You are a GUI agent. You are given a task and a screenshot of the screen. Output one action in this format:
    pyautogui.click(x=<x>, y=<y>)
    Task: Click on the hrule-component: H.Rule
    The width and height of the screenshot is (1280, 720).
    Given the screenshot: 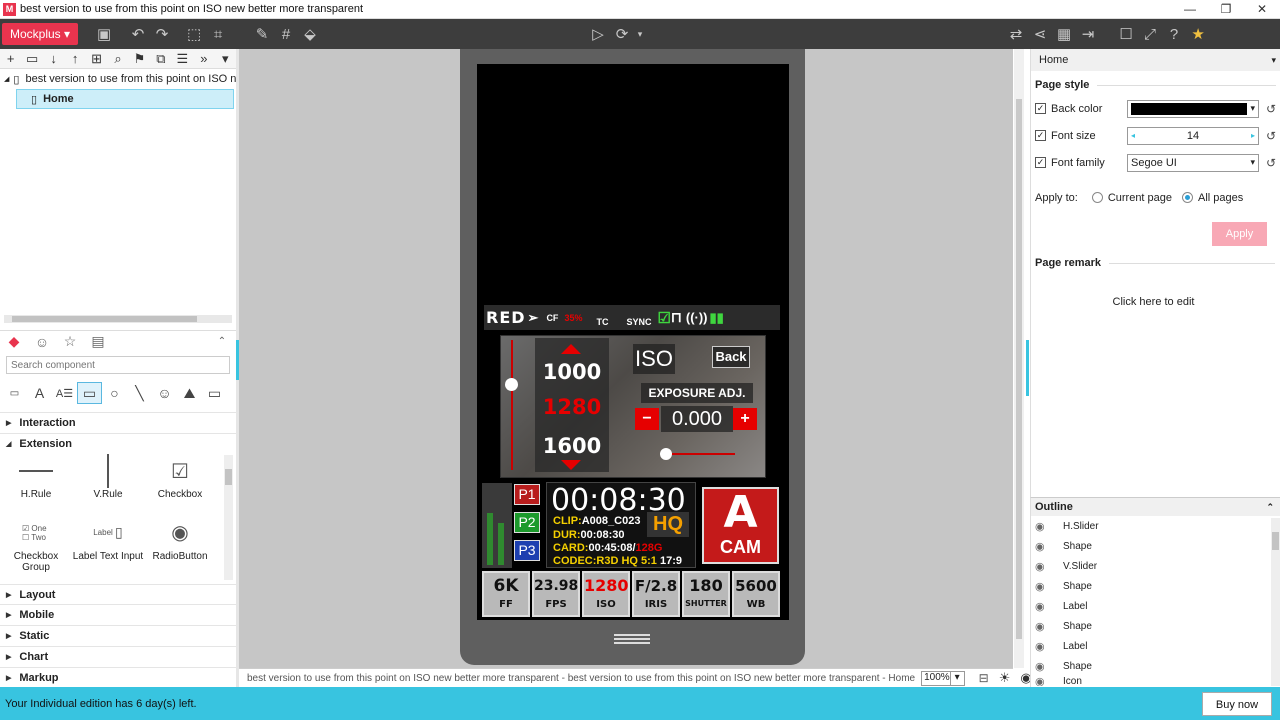 What is the action you would take?
    pyautogui.click(x=36, y=482)
    